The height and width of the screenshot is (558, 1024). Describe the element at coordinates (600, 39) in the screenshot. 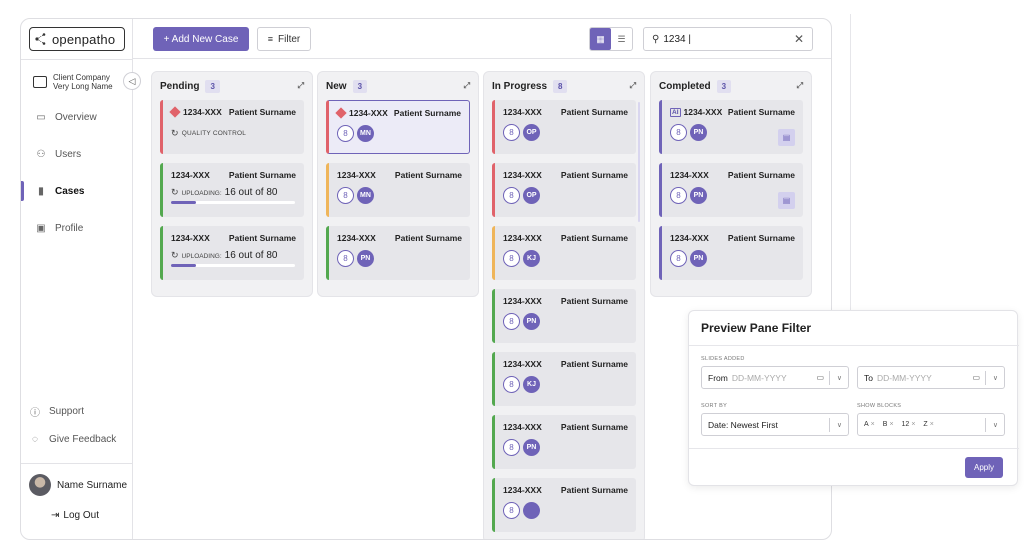

I see `grid-view-icon: ▦` at that location.